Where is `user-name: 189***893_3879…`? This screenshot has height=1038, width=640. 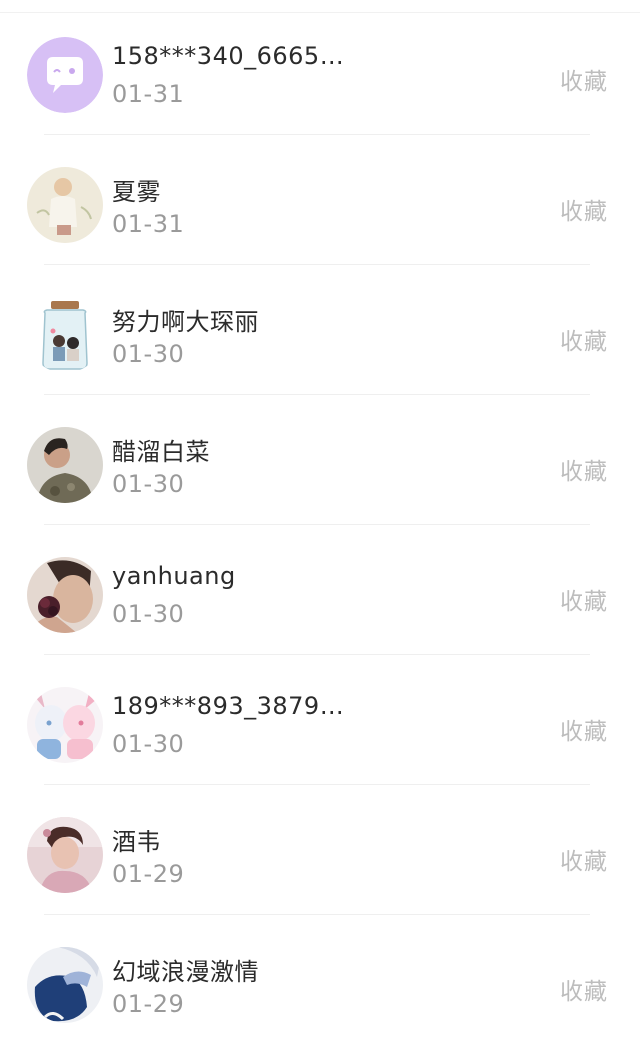
user-name: 189***893_3879… is located at coordinates (228, 706).